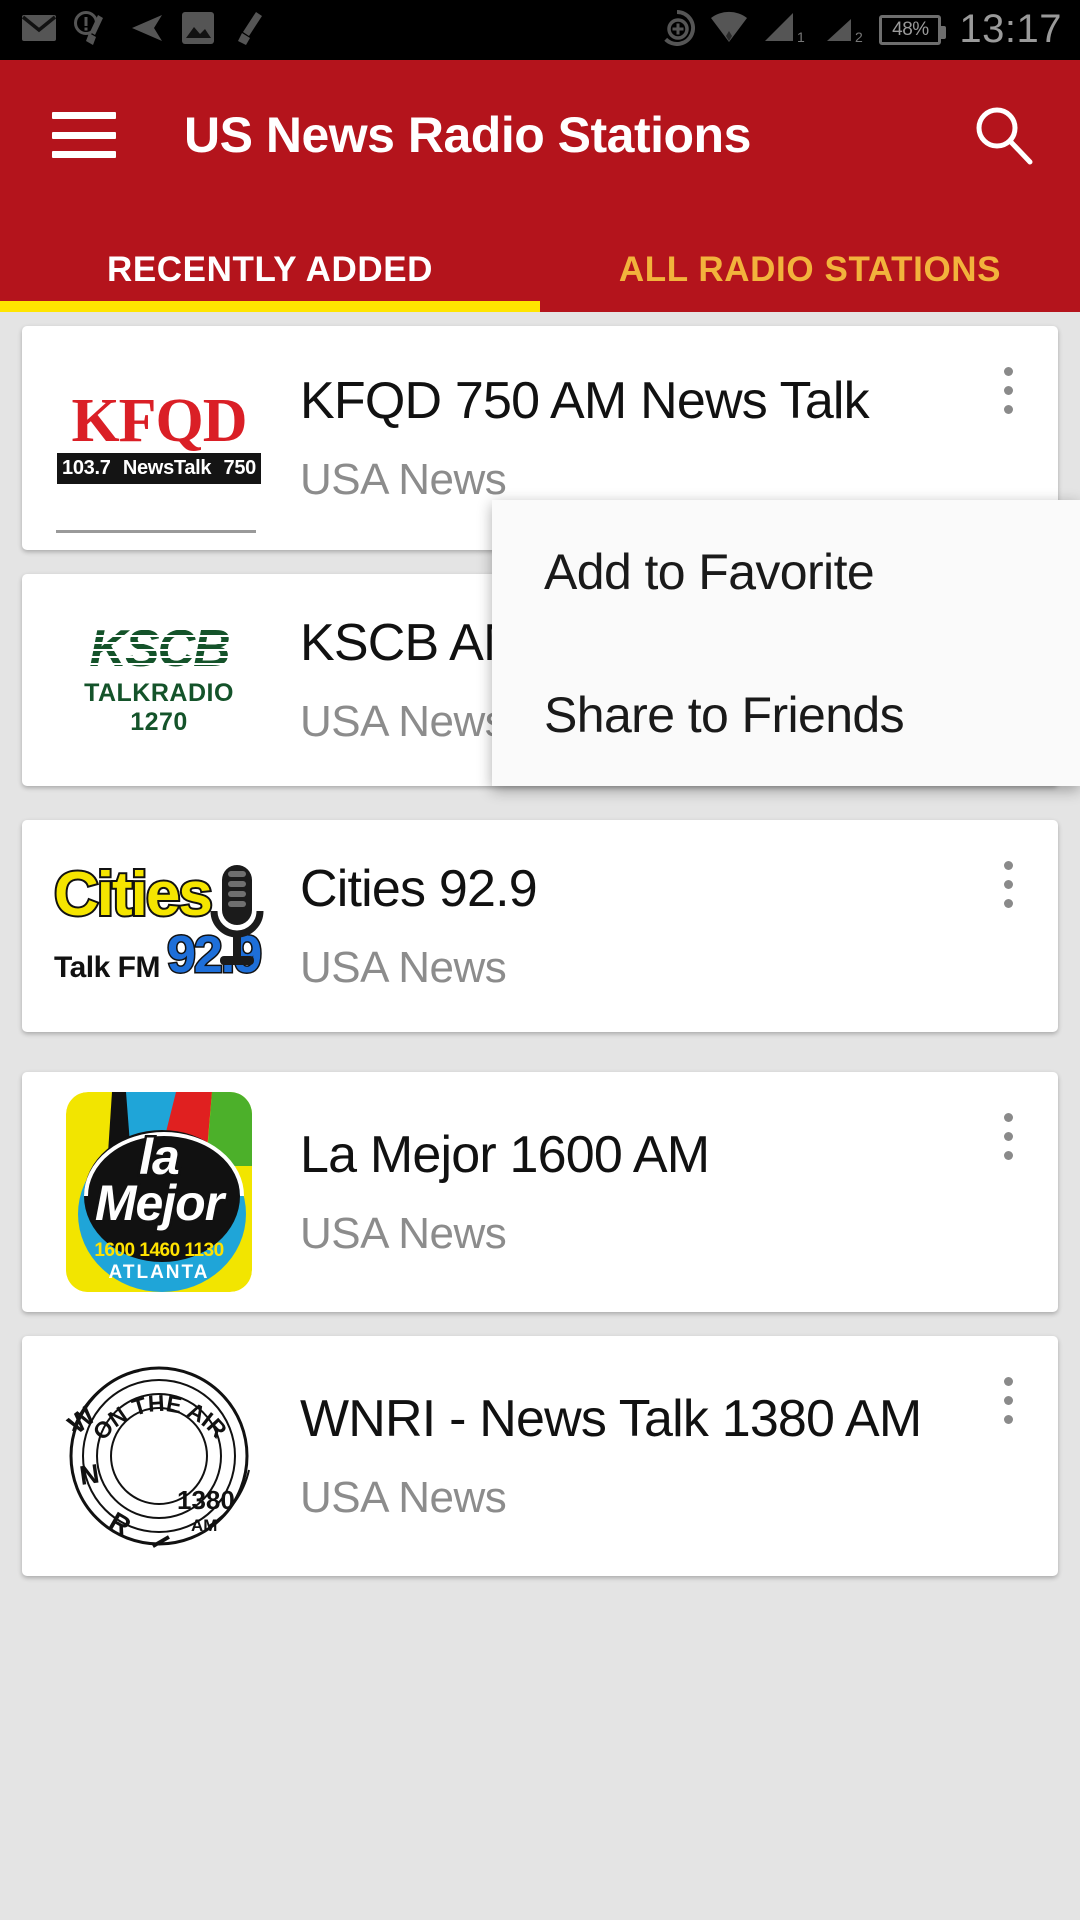 Image resolution: width=1080 pixels, height=1920 pixels. What do you see at coordinates (92, 30) in the screenshot?
I see `alert-broom-icon` at bounding box center [92, 30].